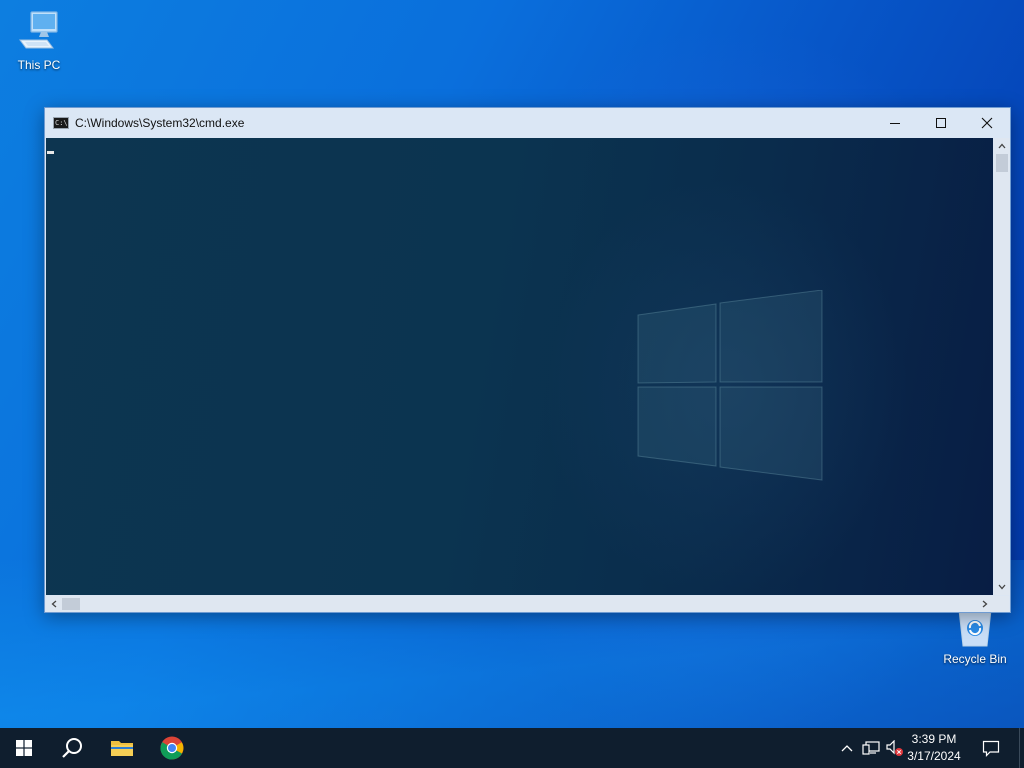 The height and width of the screenshot is (768, 1024). I want to click on scroll-down-button, so click(1002, 587).